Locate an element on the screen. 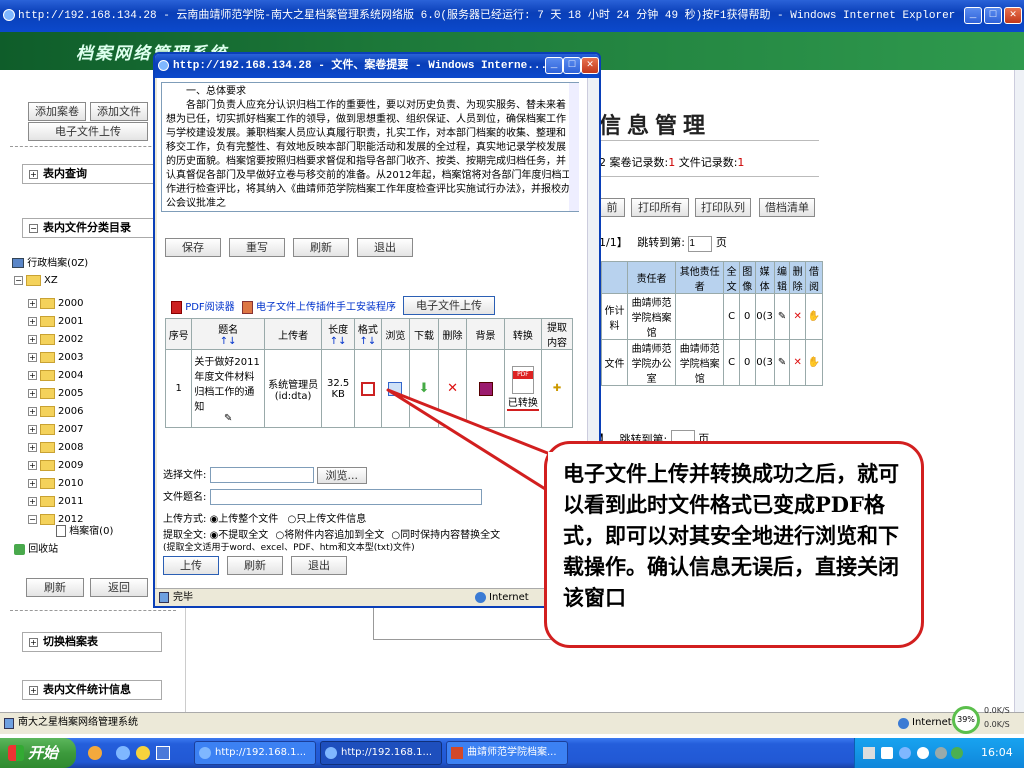 The image size is (1024, 768). tree-year-2006: +2006 is located at coordinates (55, 412).